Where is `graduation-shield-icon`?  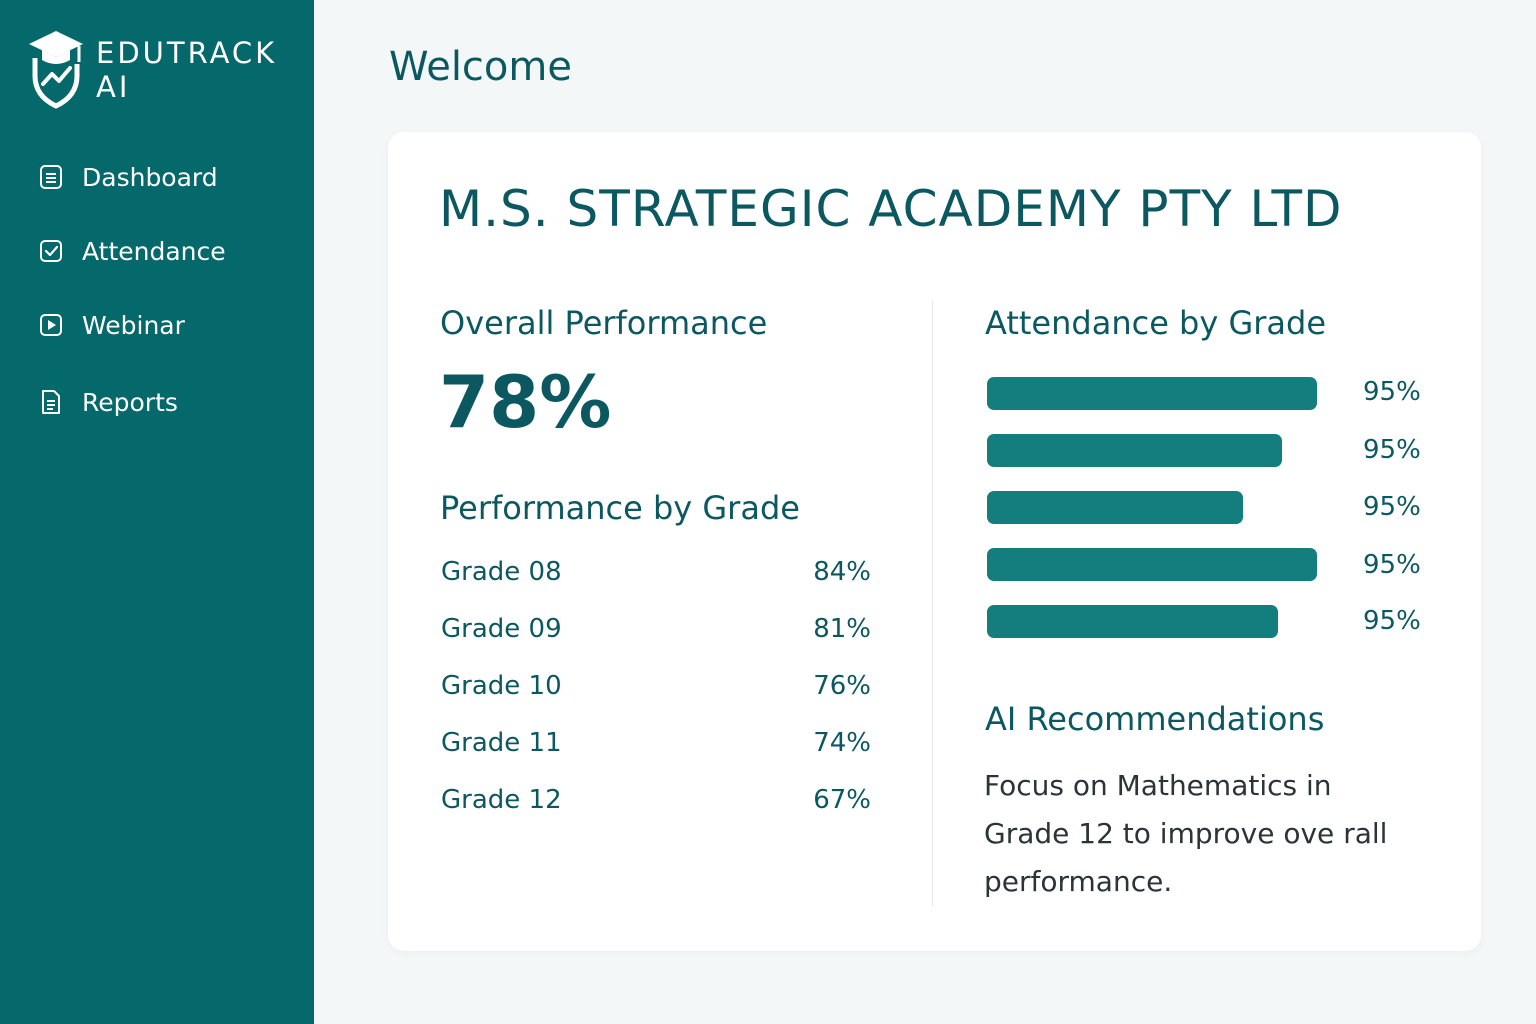
graduation-shield-icon is located at coordinates (56, 69).